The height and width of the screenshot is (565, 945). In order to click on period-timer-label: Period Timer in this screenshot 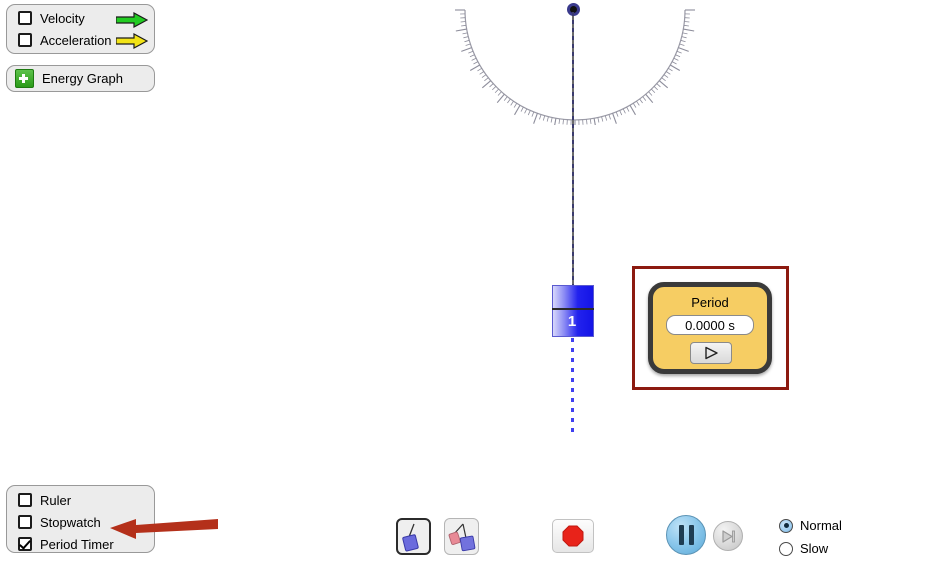, I will do `click(77, 544)`.